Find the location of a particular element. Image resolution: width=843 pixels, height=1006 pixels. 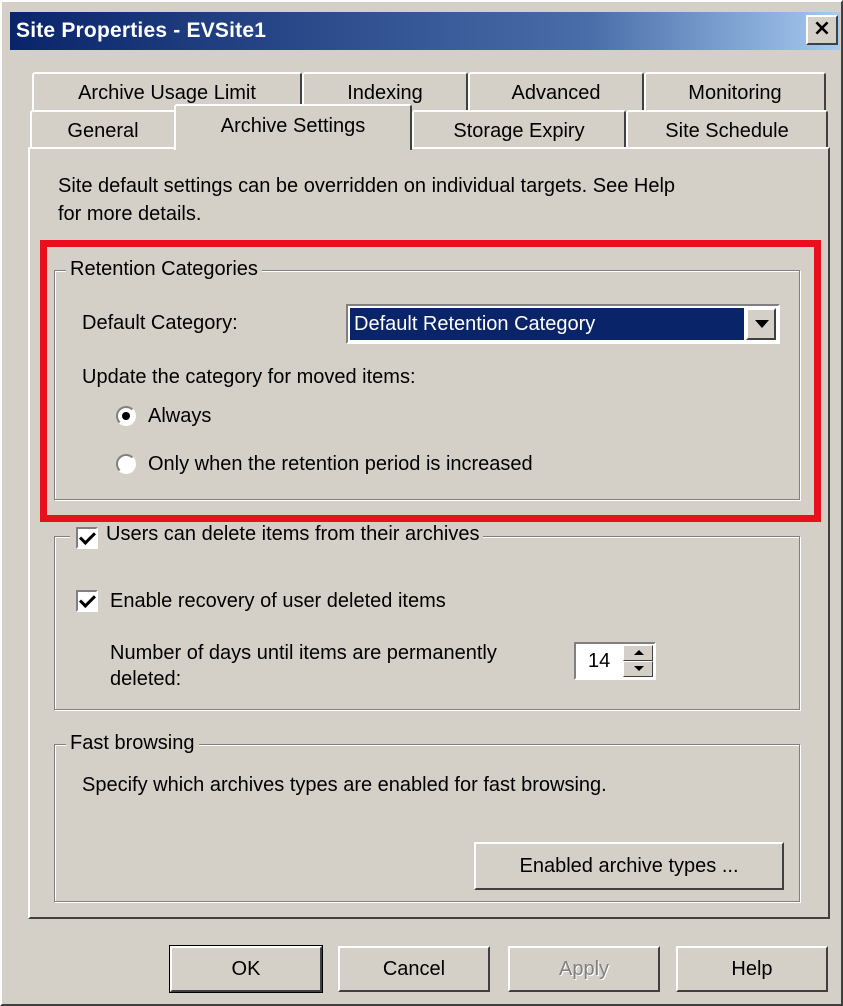

tab-label: Monitoring is located at coordinates (735, 93).